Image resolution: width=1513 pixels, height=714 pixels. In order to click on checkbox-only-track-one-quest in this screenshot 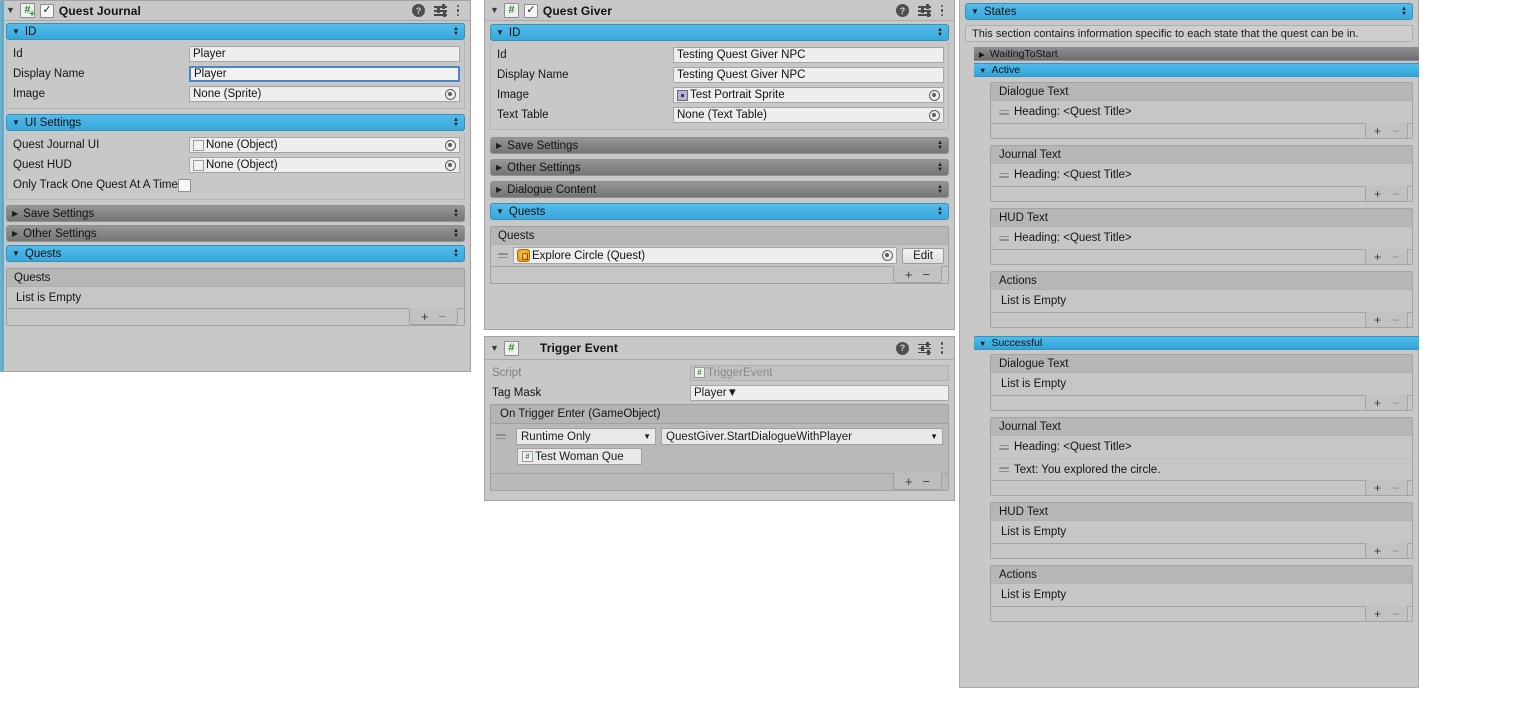, I will do `click(184, 185)`.